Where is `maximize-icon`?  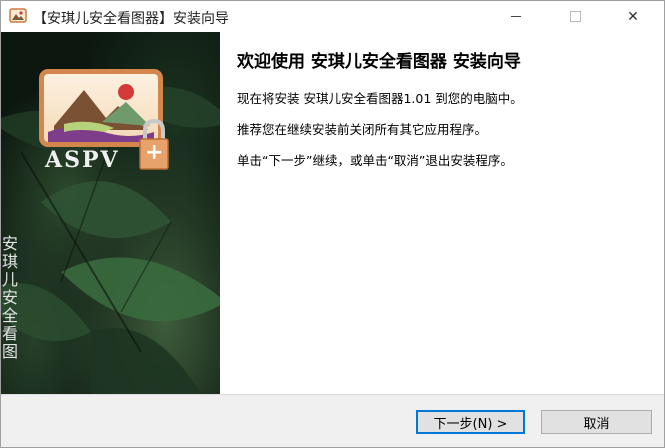
maximize-icon is located at coordinates (575, 16).